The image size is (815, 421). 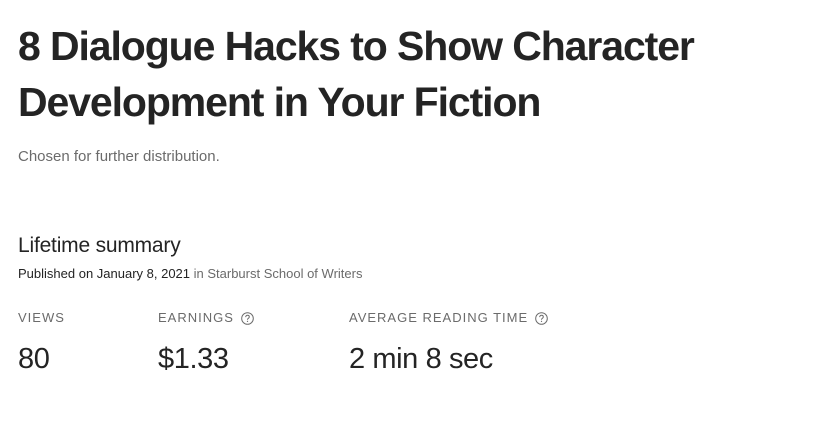 I want to click on views-stat: VIEWS 80, so click(x=41, y=343).